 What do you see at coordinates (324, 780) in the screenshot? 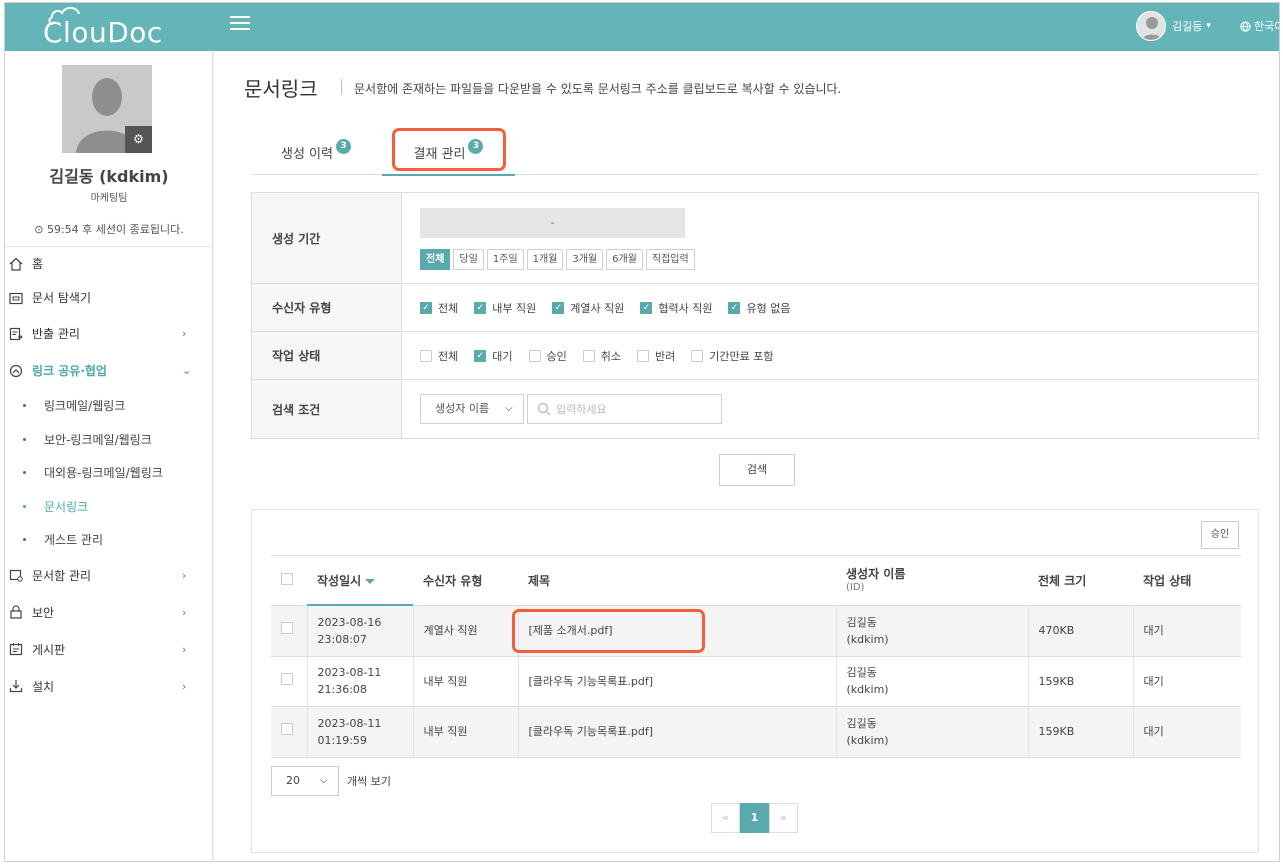
I see `chevron-down-icon: ⌵` at bounding box center [324, 780].